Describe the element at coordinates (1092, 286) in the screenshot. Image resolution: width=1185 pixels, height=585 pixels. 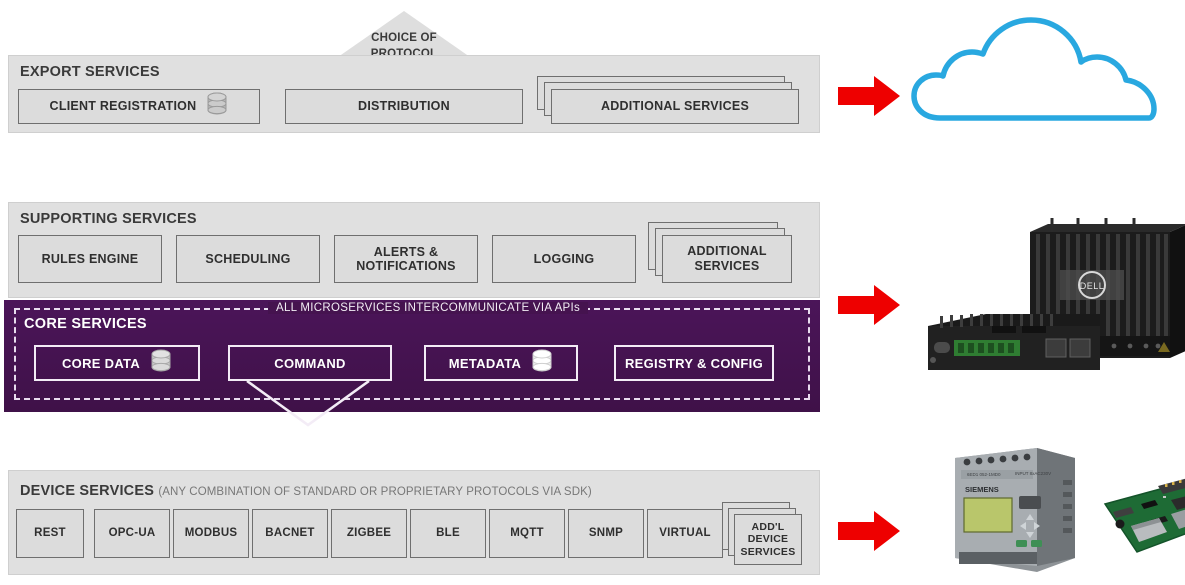
I see `svg-text: DELL` at that location.